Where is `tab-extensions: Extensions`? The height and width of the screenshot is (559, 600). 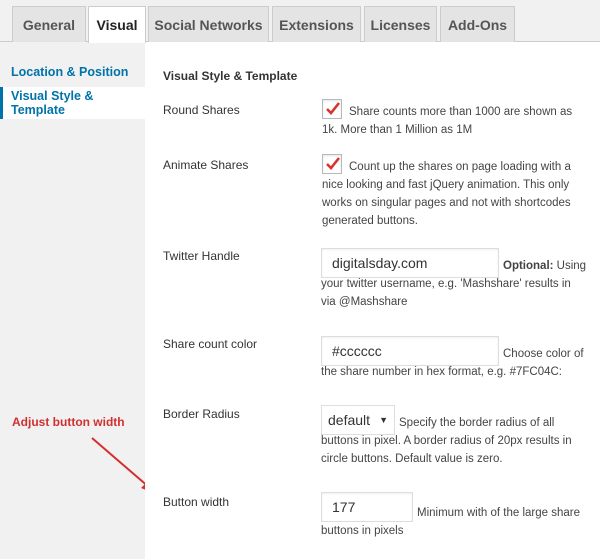
tab-extensions: Extensions is located at coordinates (316, 24).